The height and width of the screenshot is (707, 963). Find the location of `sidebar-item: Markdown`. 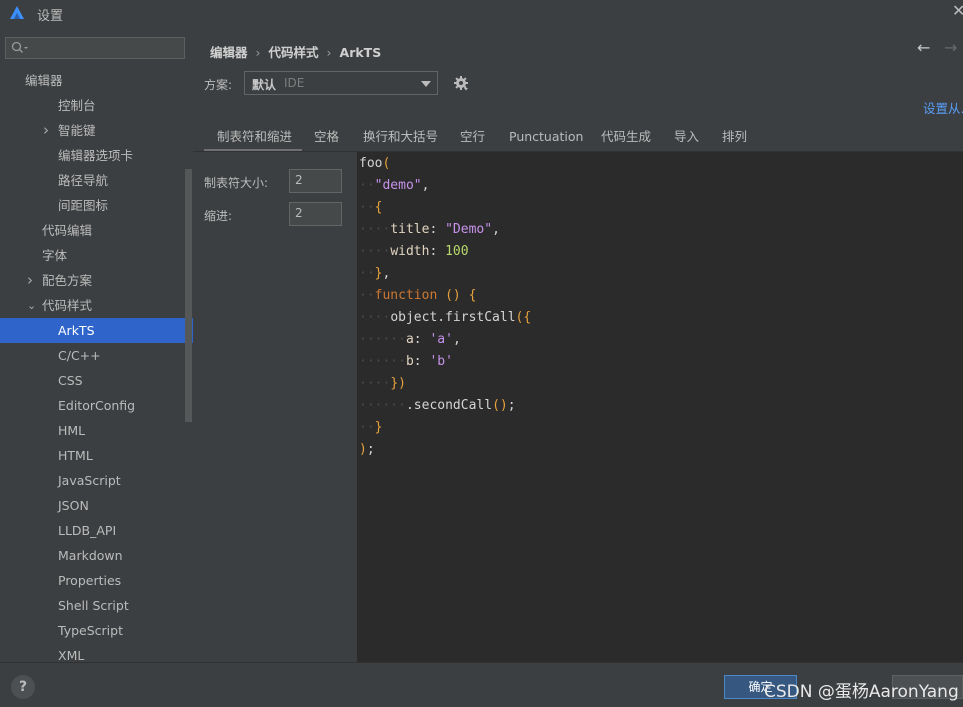

sidebar-item: Markdown is located at coordinates (92, 555).